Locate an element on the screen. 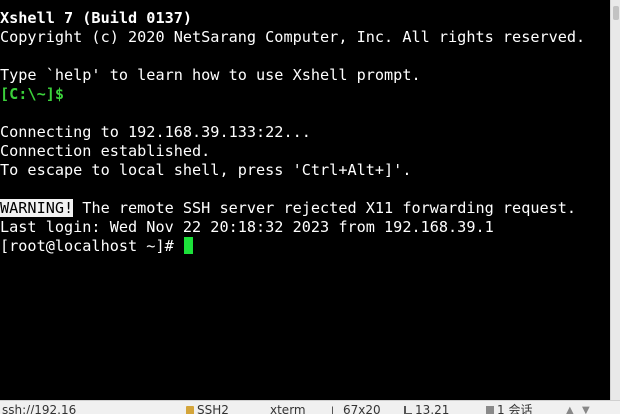  vertical-scrollbar is located at coordinates (615, 200).